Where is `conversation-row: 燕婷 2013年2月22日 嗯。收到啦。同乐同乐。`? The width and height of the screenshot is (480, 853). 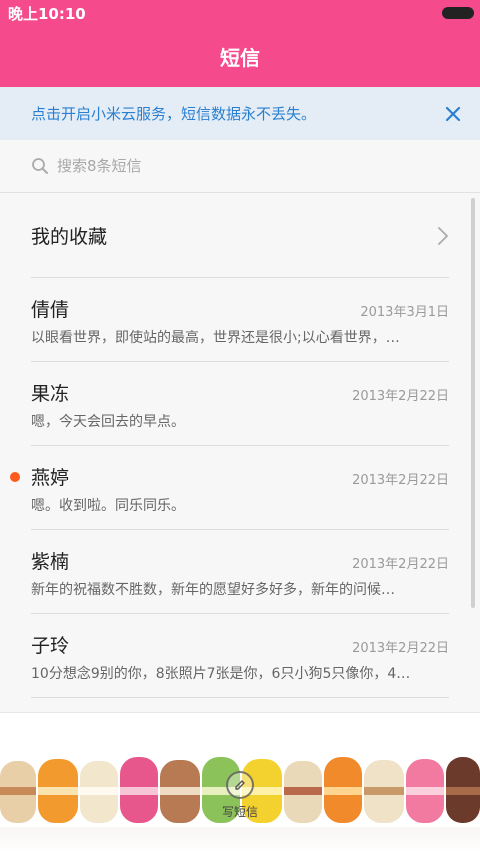
conversation-row: 燕婷 2013年2月22日 嗯。收到啦。同乐同乐。 is located at coordinates (229, 488).